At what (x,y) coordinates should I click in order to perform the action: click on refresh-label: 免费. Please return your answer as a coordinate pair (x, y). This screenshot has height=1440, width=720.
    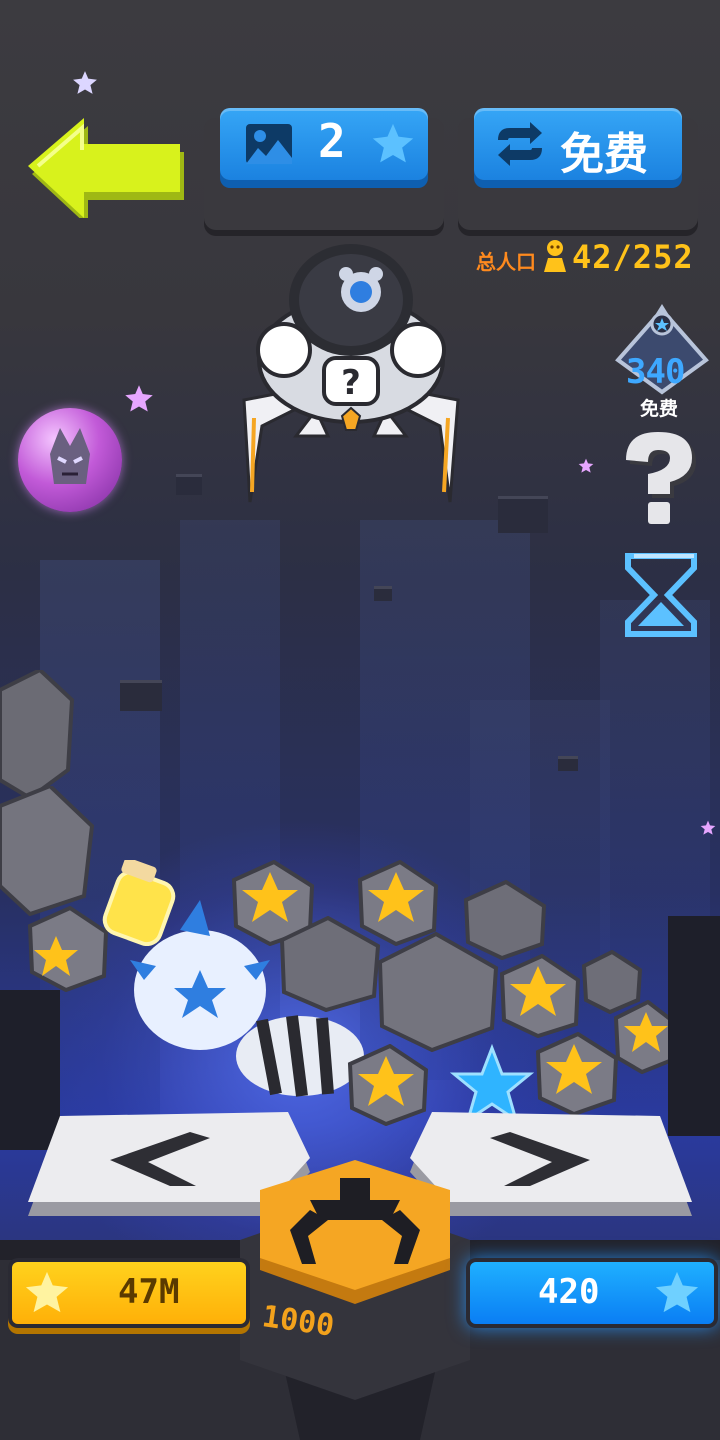
    Looking at the image, I should click on (604, 154).